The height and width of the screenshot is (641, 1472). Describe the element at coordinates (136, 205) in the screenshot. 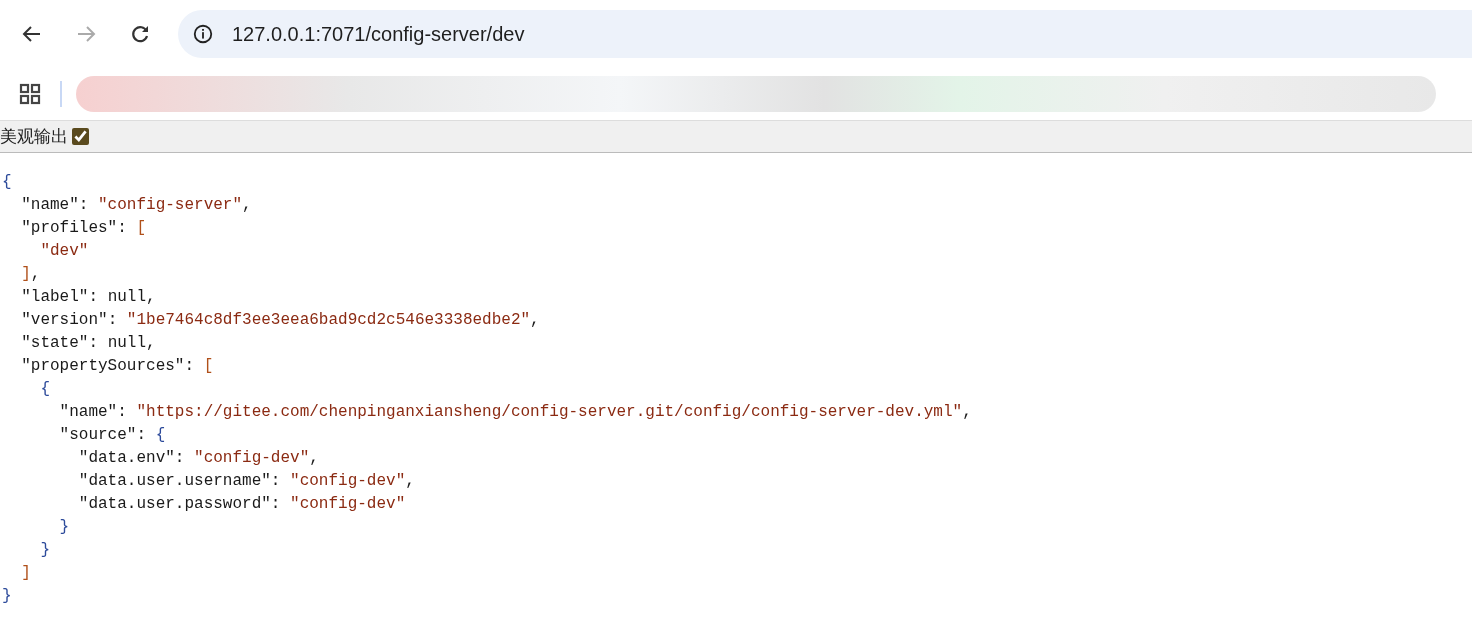

I see `json-line: "name": "config-server",` at that location.